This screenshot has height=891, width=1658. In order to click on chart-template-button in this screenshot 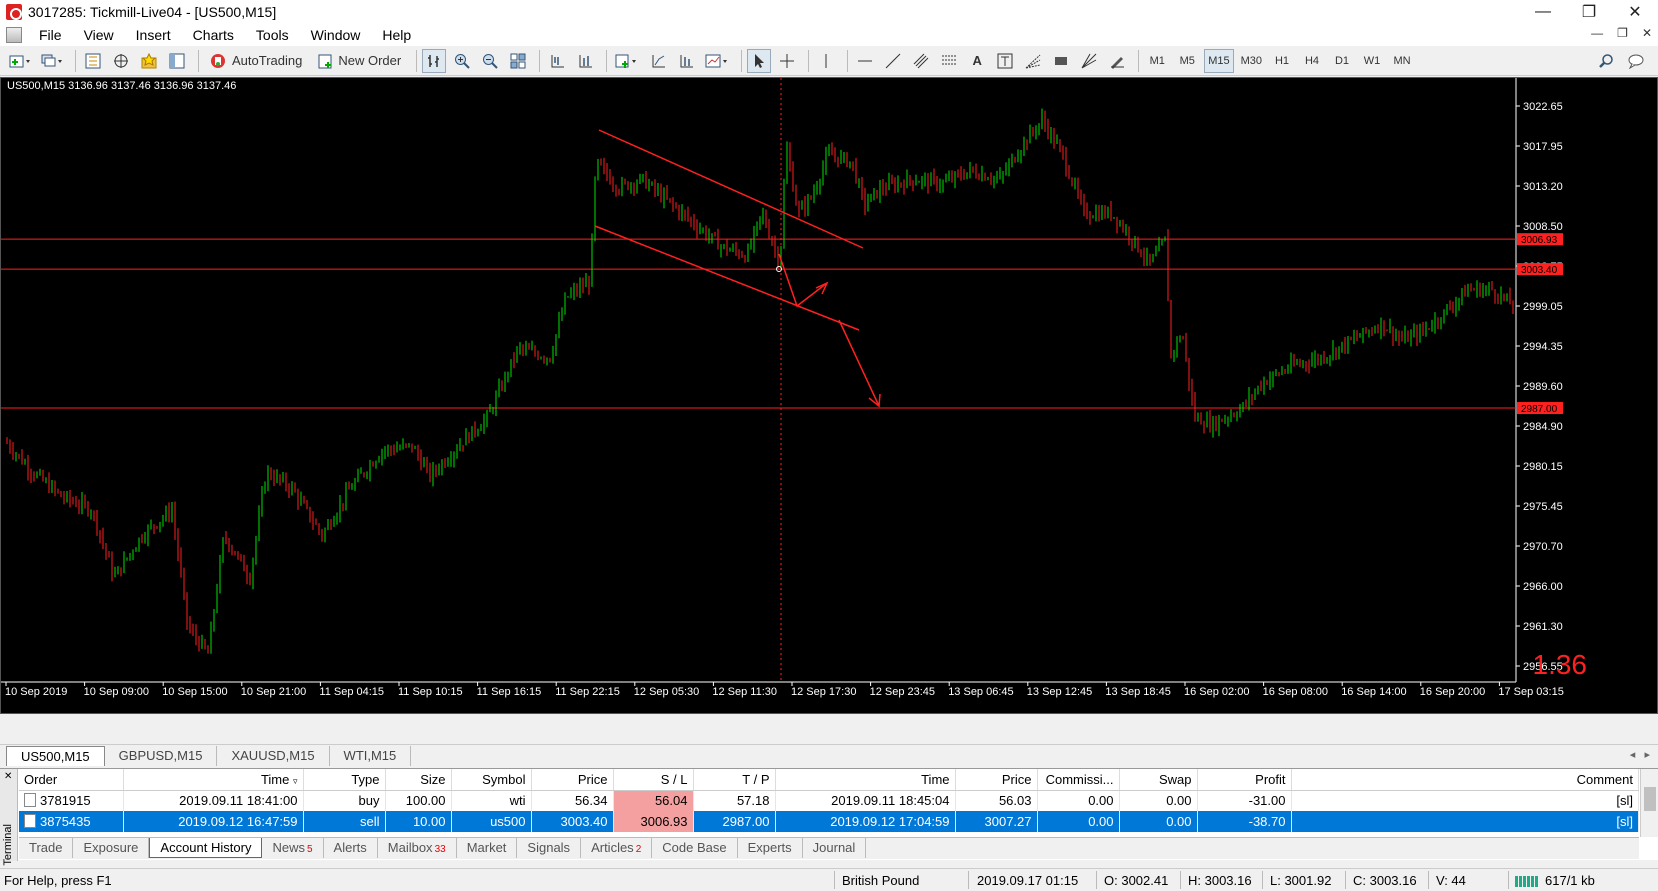, I will do `click(717, 61)`.